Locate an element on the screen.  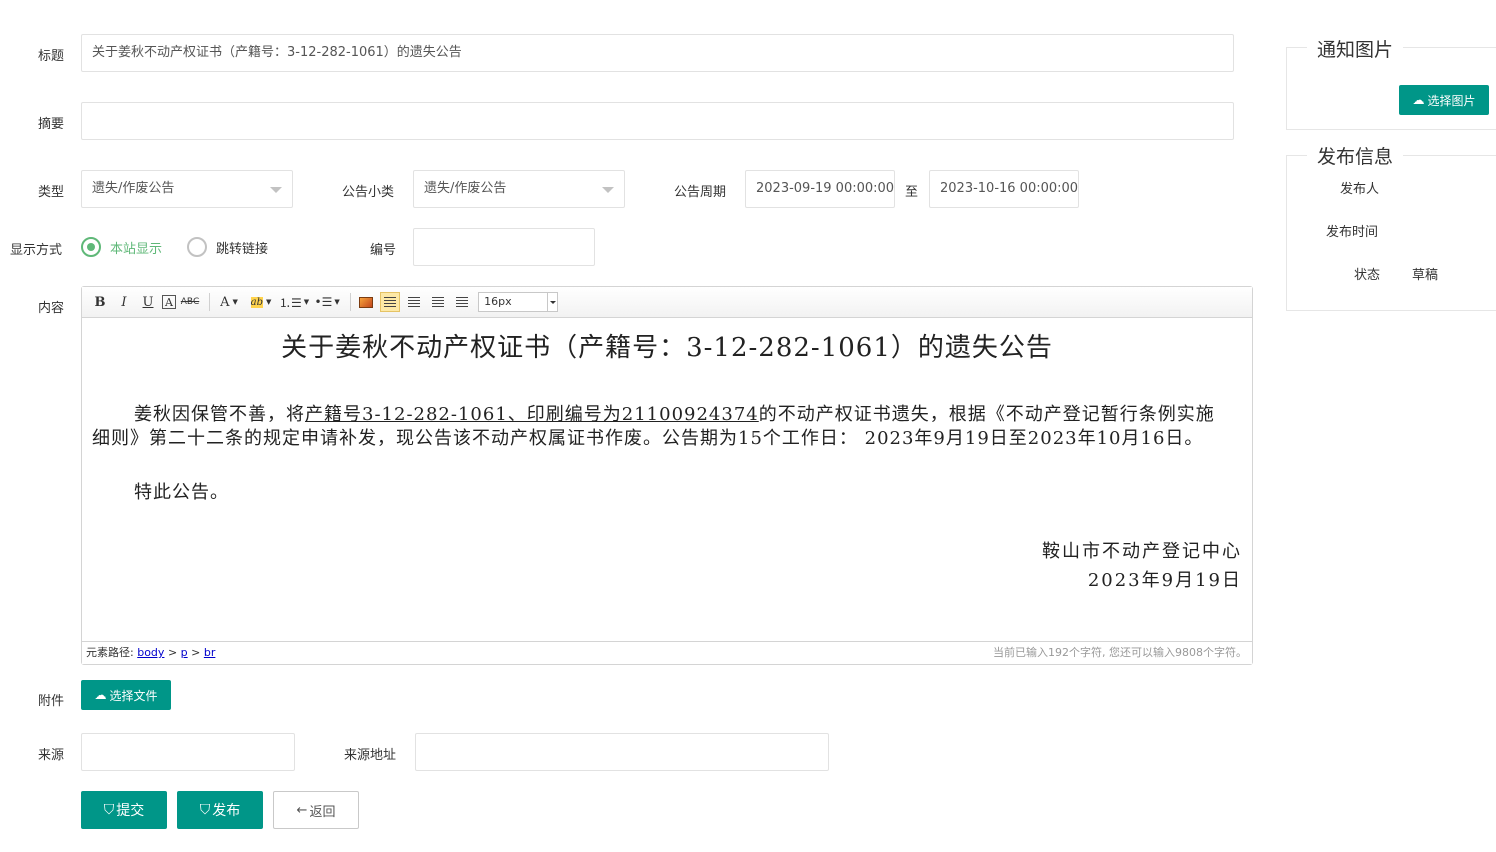
period-end-input: 2023-10-16 00:00:00 is located at coordinates (1004, 189).